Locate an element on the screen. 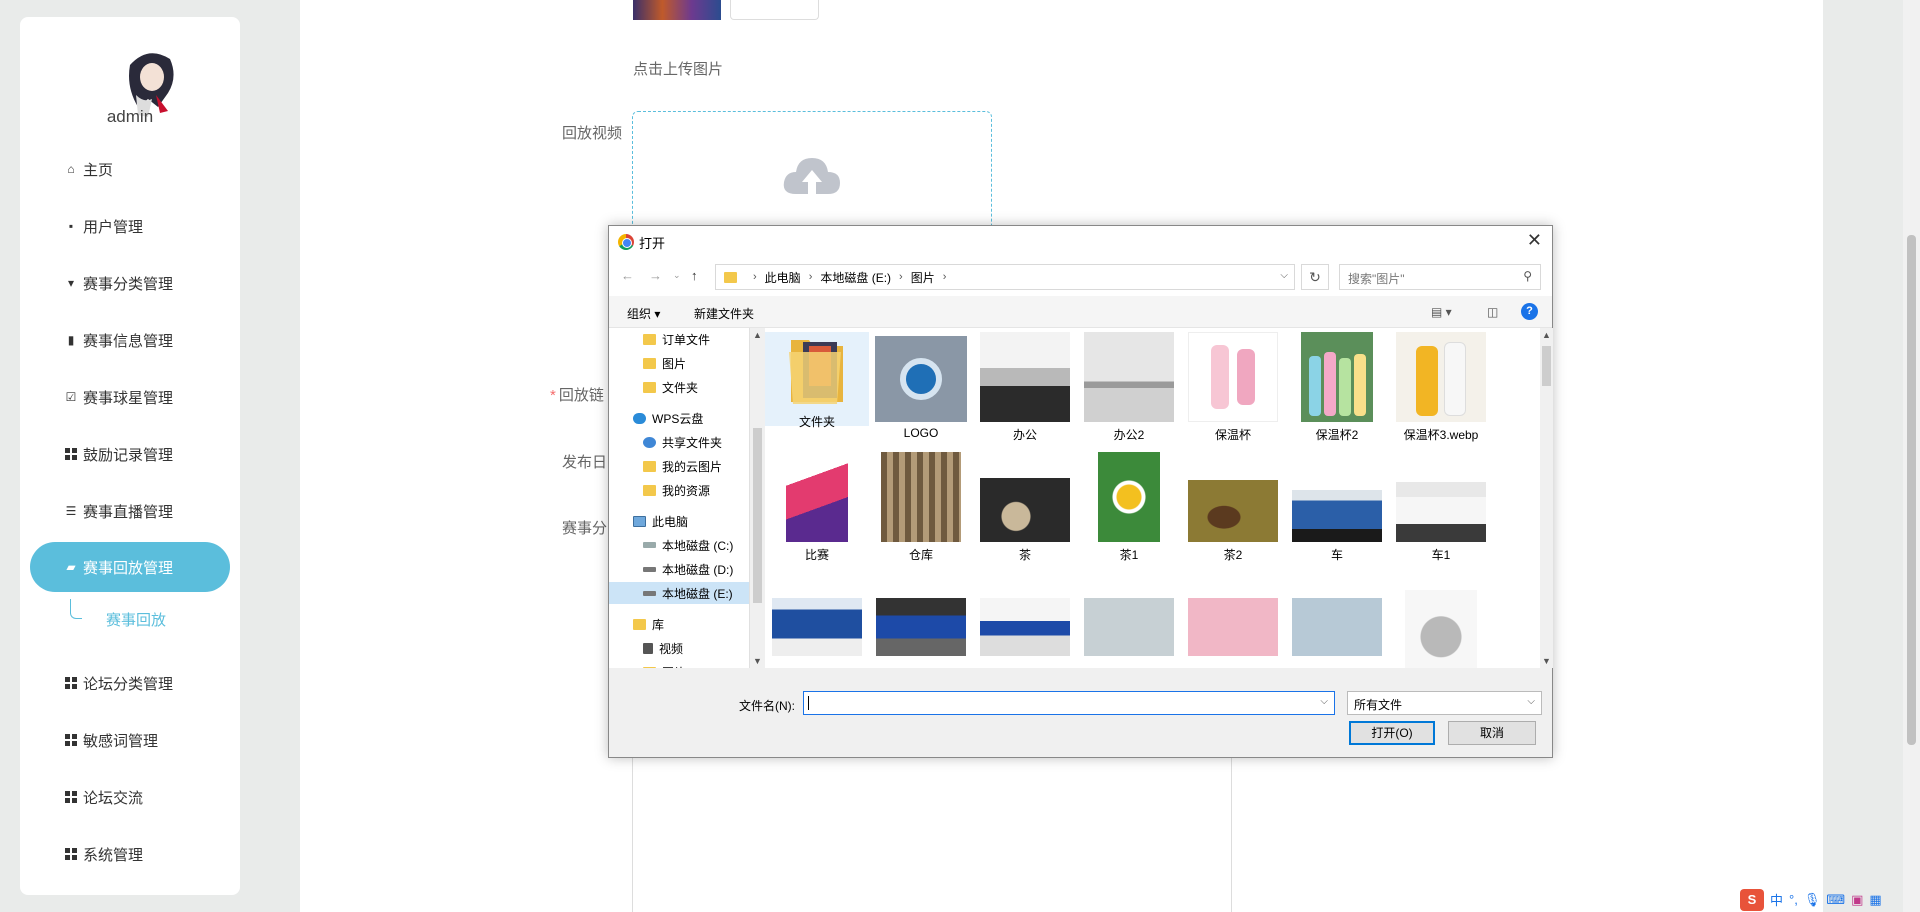 The width and height of the screenshot is (1920, 912). sidebar-item-replay: ▰ 赛事回放管理 is located at coordinates (130, 567).